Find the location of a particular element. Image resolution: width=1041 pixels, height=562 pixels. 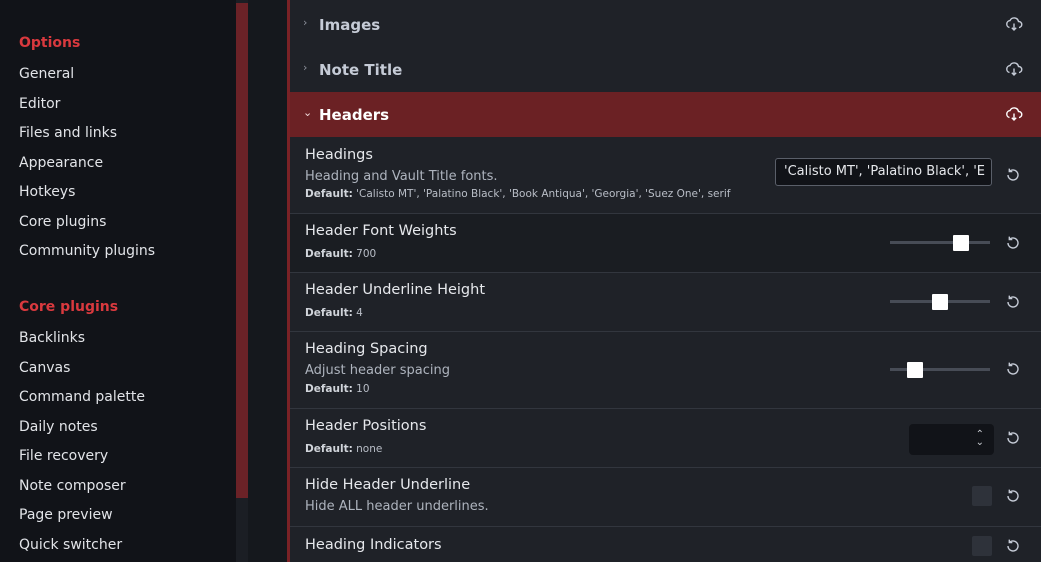

section-title: Note Title is located at coordinates (361, 70).